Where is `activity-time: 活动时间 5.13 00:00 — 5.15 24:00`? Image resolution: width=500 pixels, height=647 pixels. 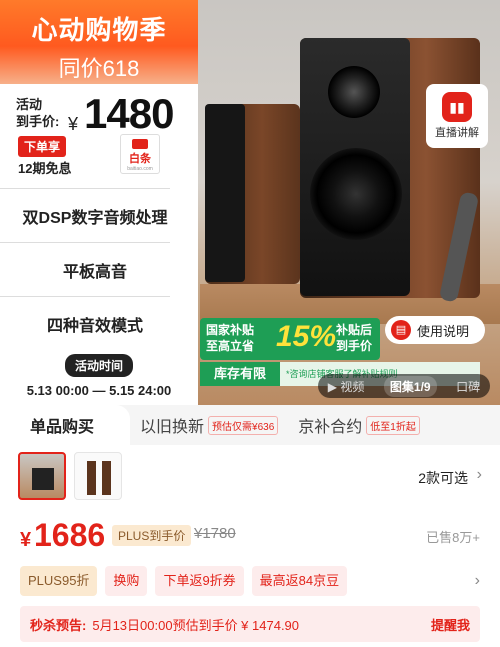
activity-time: 活动时间 5.13 00:00 — 5.15 24:00 is located at coordinates (99, 374).